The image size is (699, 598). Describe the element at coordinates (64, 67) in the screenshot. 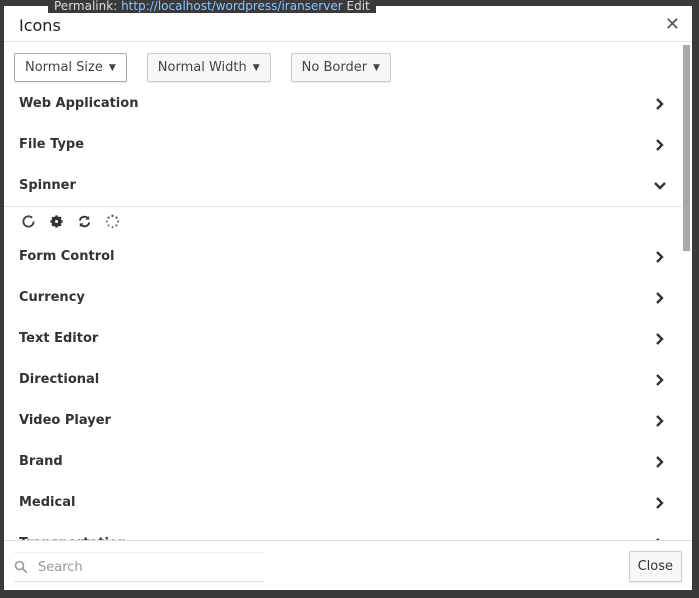

I see `size-select-label: Normal Size` at that location.